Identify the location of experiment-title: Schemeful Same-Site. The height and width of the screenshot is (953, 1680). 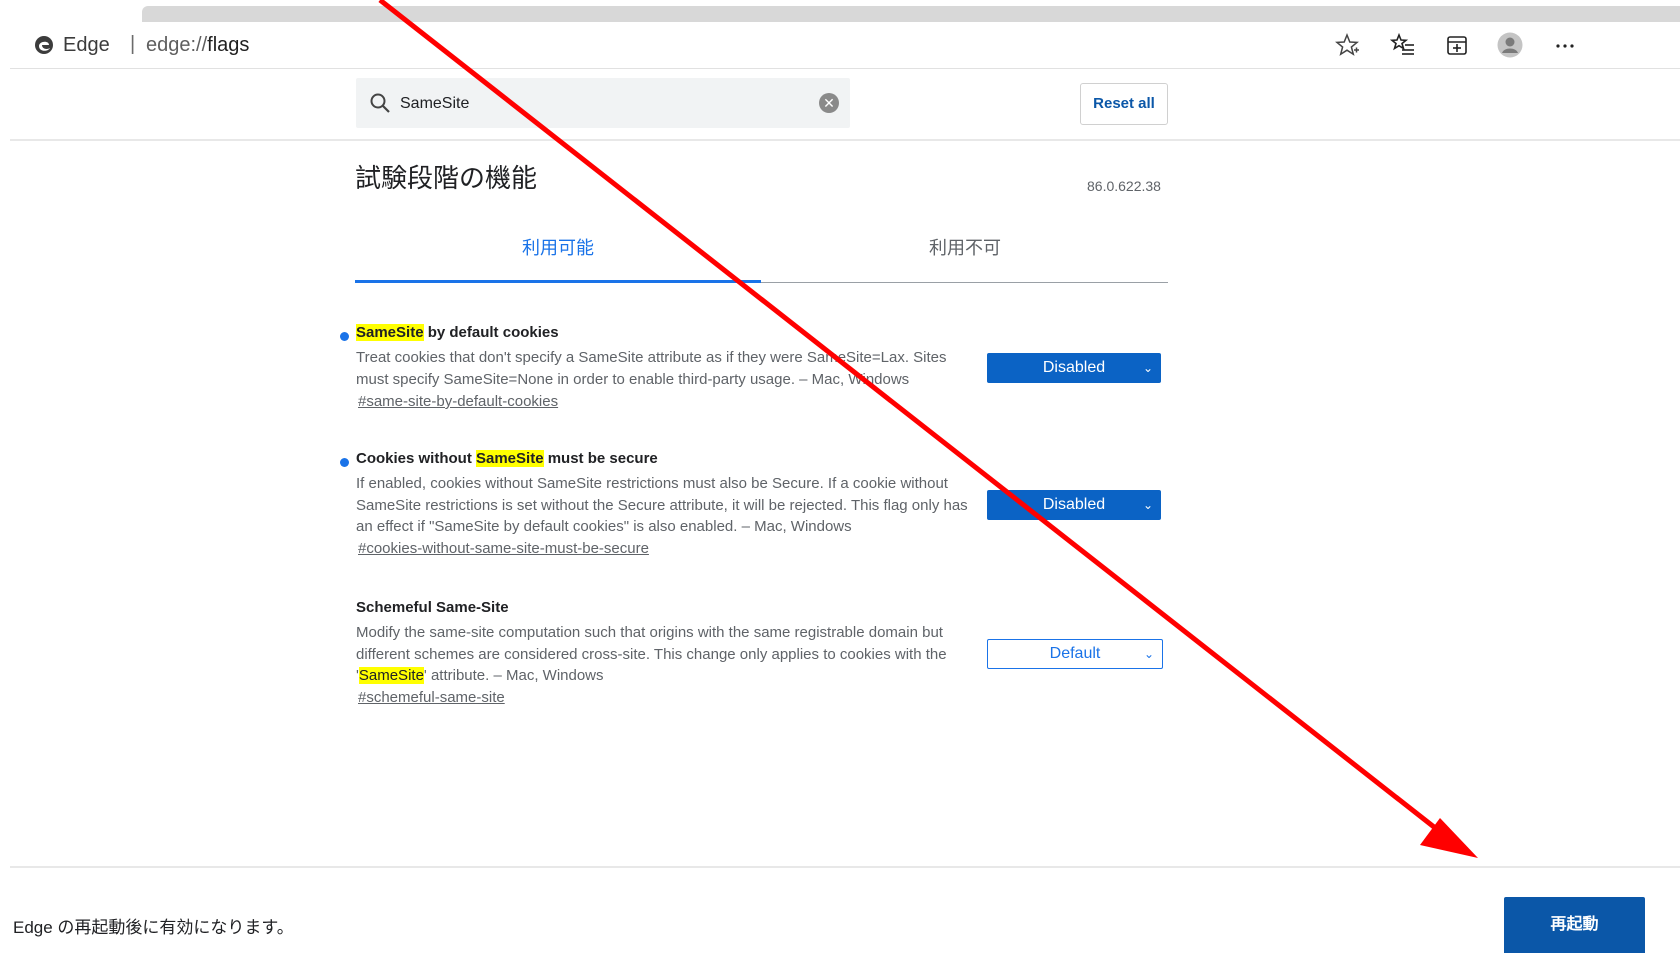
(432, 607).